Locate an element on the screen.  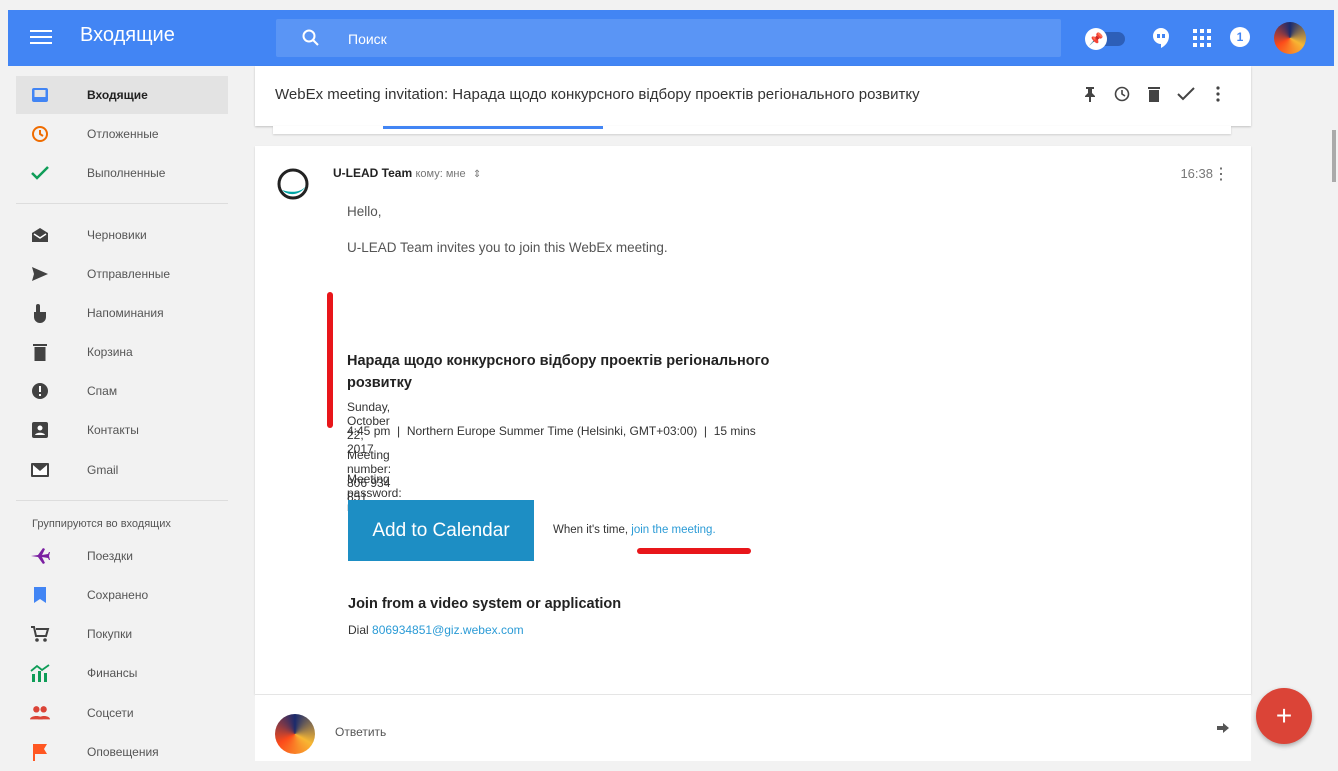
sidebar-item-label: Покупки is located at coordinates (110, 634).